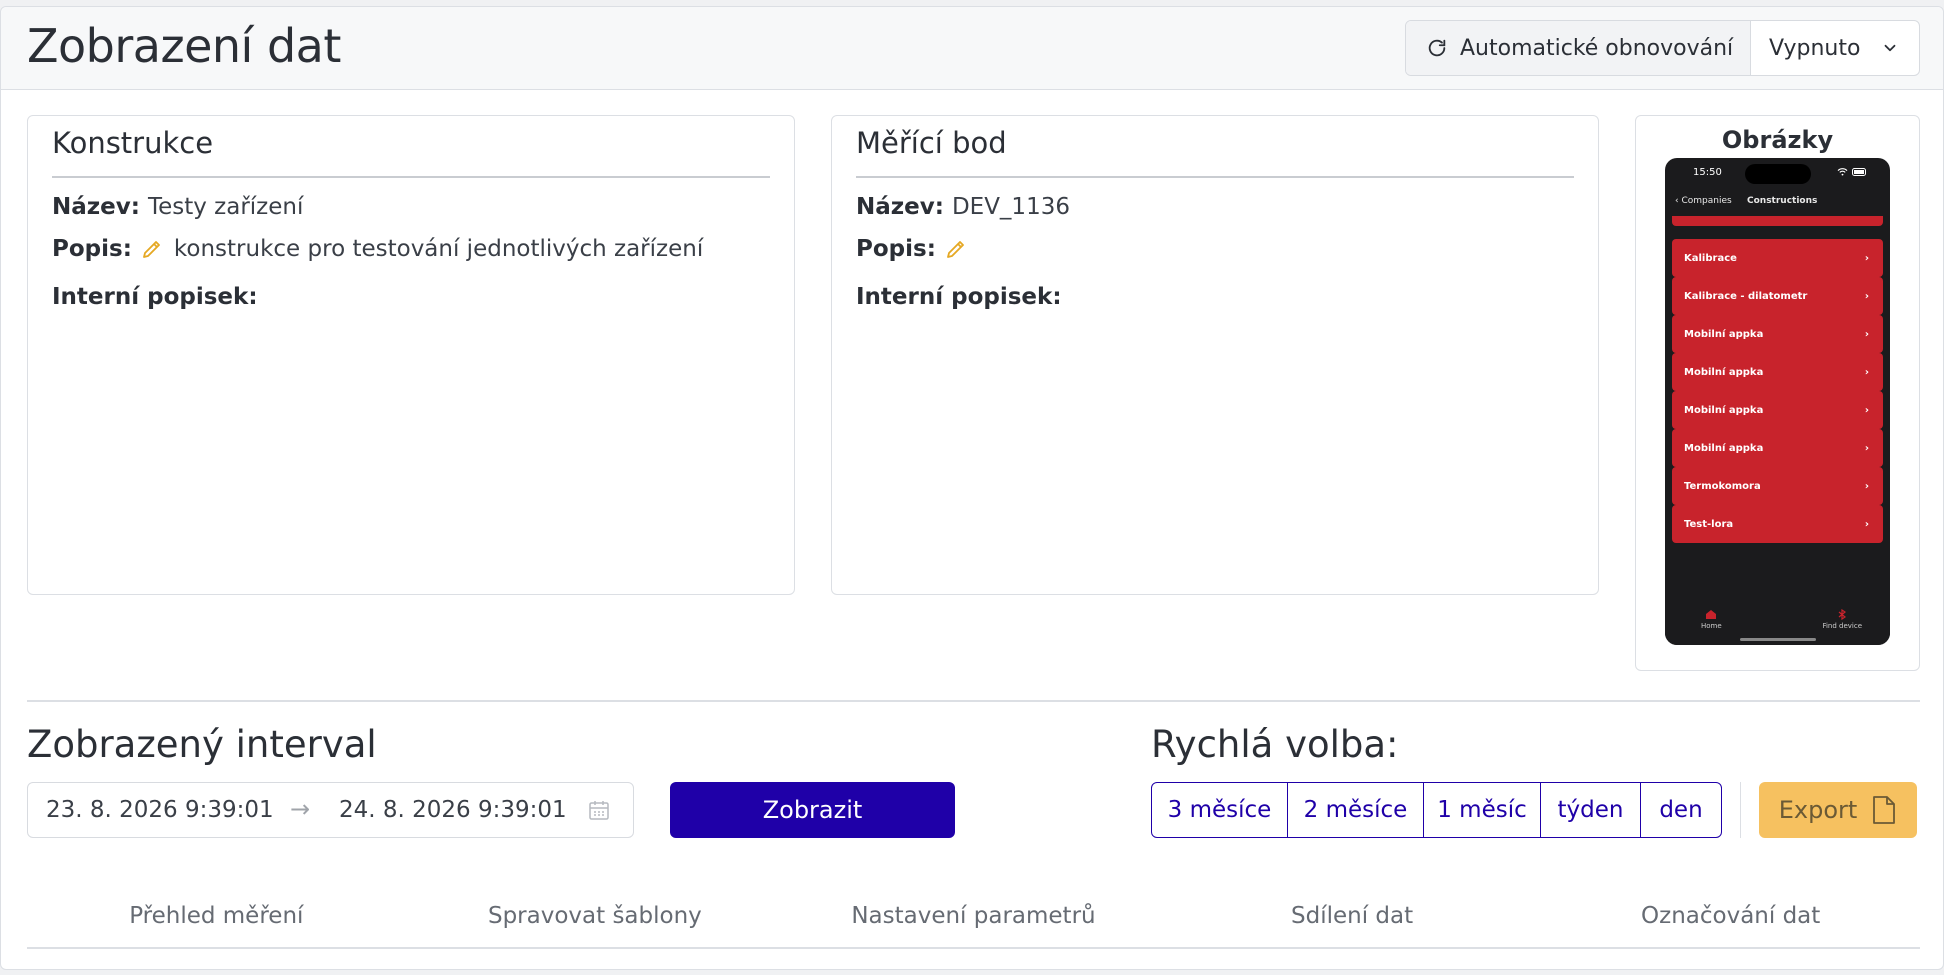  I want to click on mp-name: DEV_1136, so click(1010, 207).